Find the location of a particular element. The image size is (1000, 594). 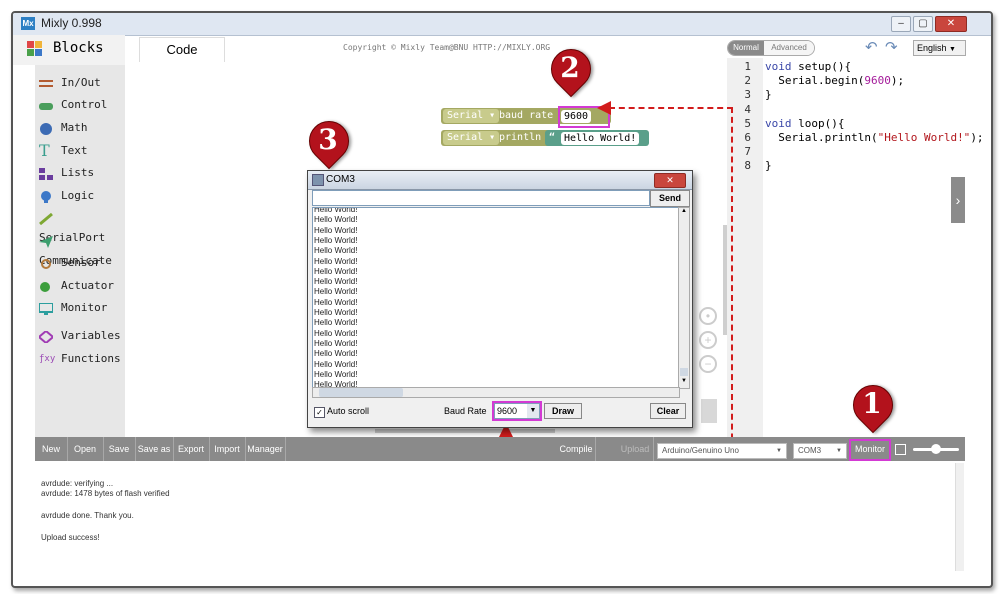

language-value: English is located at coordinates (932, 48).